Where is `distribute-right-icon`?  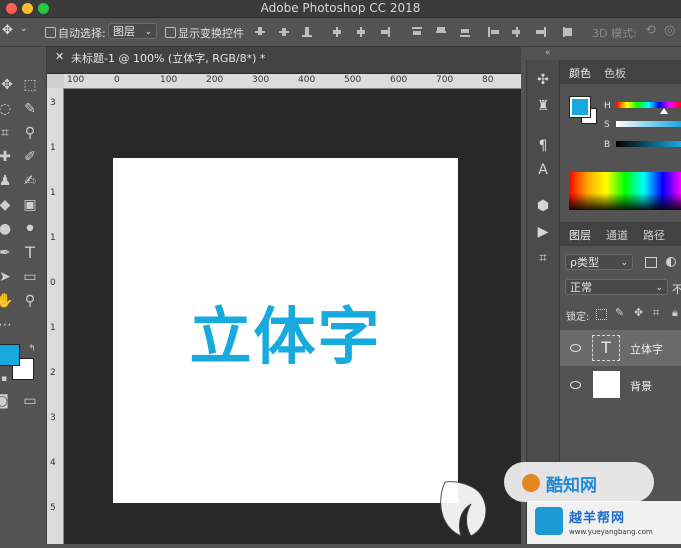
distribute-right-icon is located at coordinates (541, 32).